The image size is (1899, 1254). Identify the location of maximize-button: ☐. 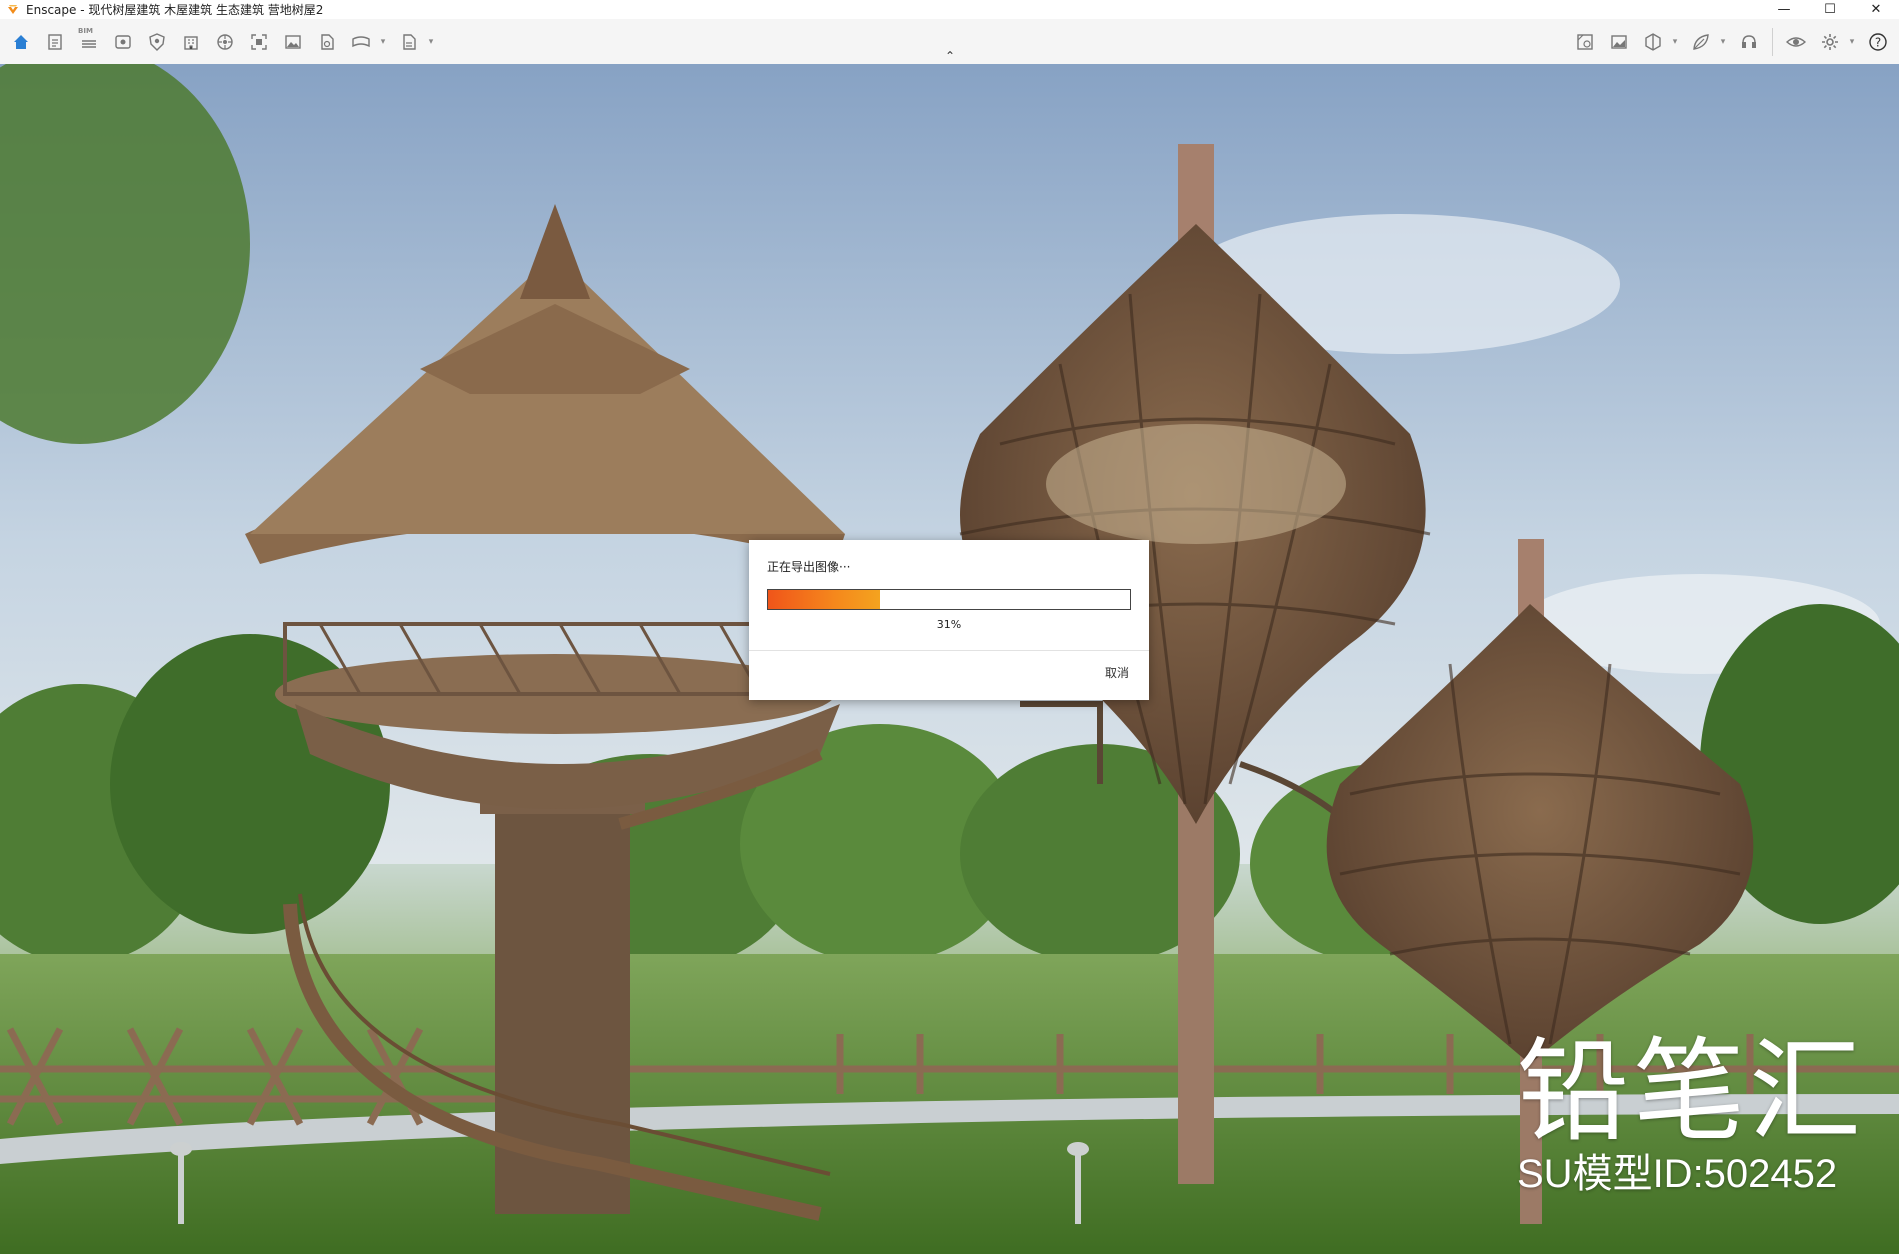
(1830, 9).